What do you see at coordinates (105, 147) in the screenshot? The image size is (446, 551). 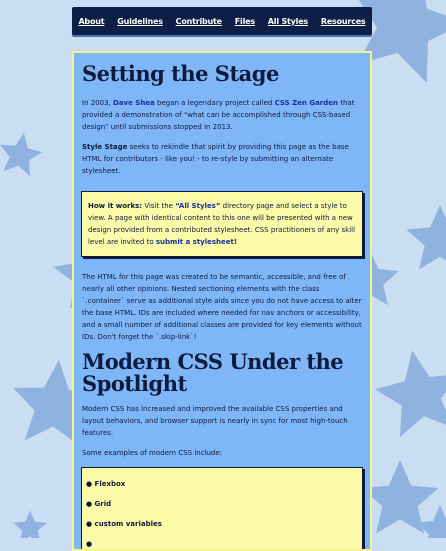 I see `strong-text: Style Stage` at bounding box center [105, 147].